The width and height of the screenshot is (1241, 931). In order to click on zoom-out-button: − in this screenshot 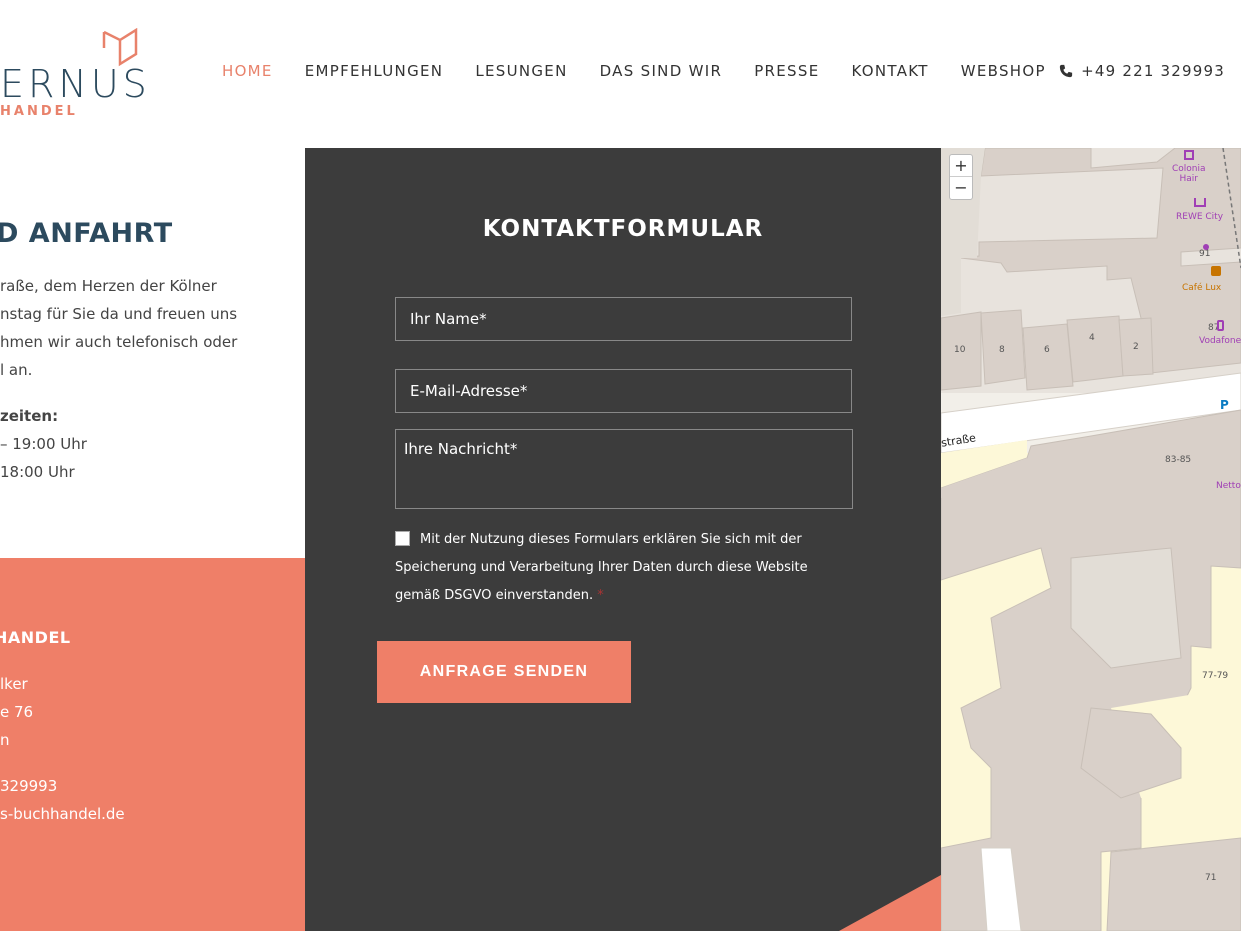, I will do `click(961, 188)`.